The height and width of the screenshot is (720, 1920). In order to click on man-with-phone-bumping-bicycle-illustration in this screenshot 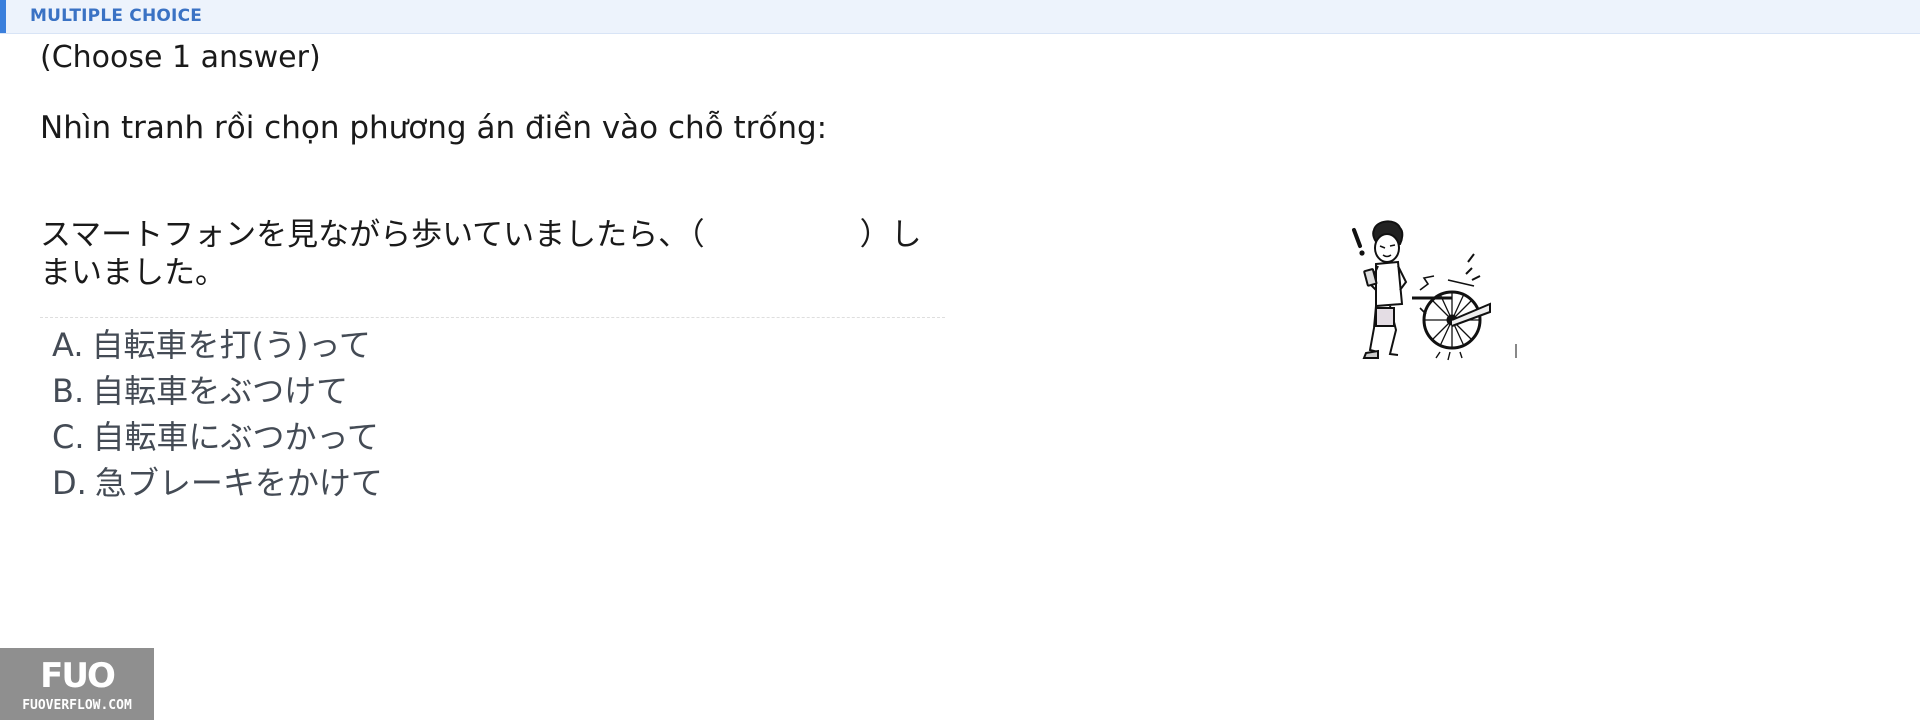, I will do `click(1434, 290)`.